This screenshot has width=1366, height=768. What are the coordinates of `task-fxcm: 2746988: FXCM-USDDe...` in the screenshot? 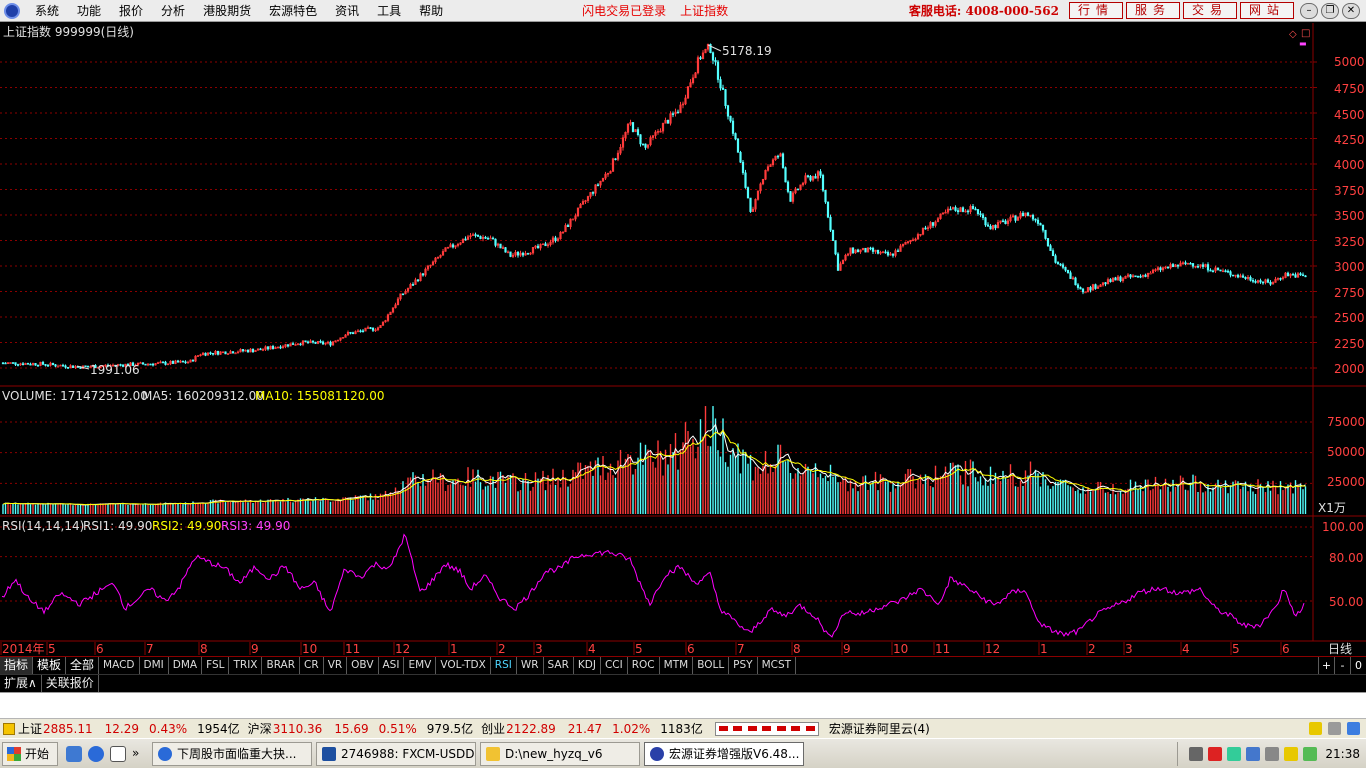 It's located at (396, 753).